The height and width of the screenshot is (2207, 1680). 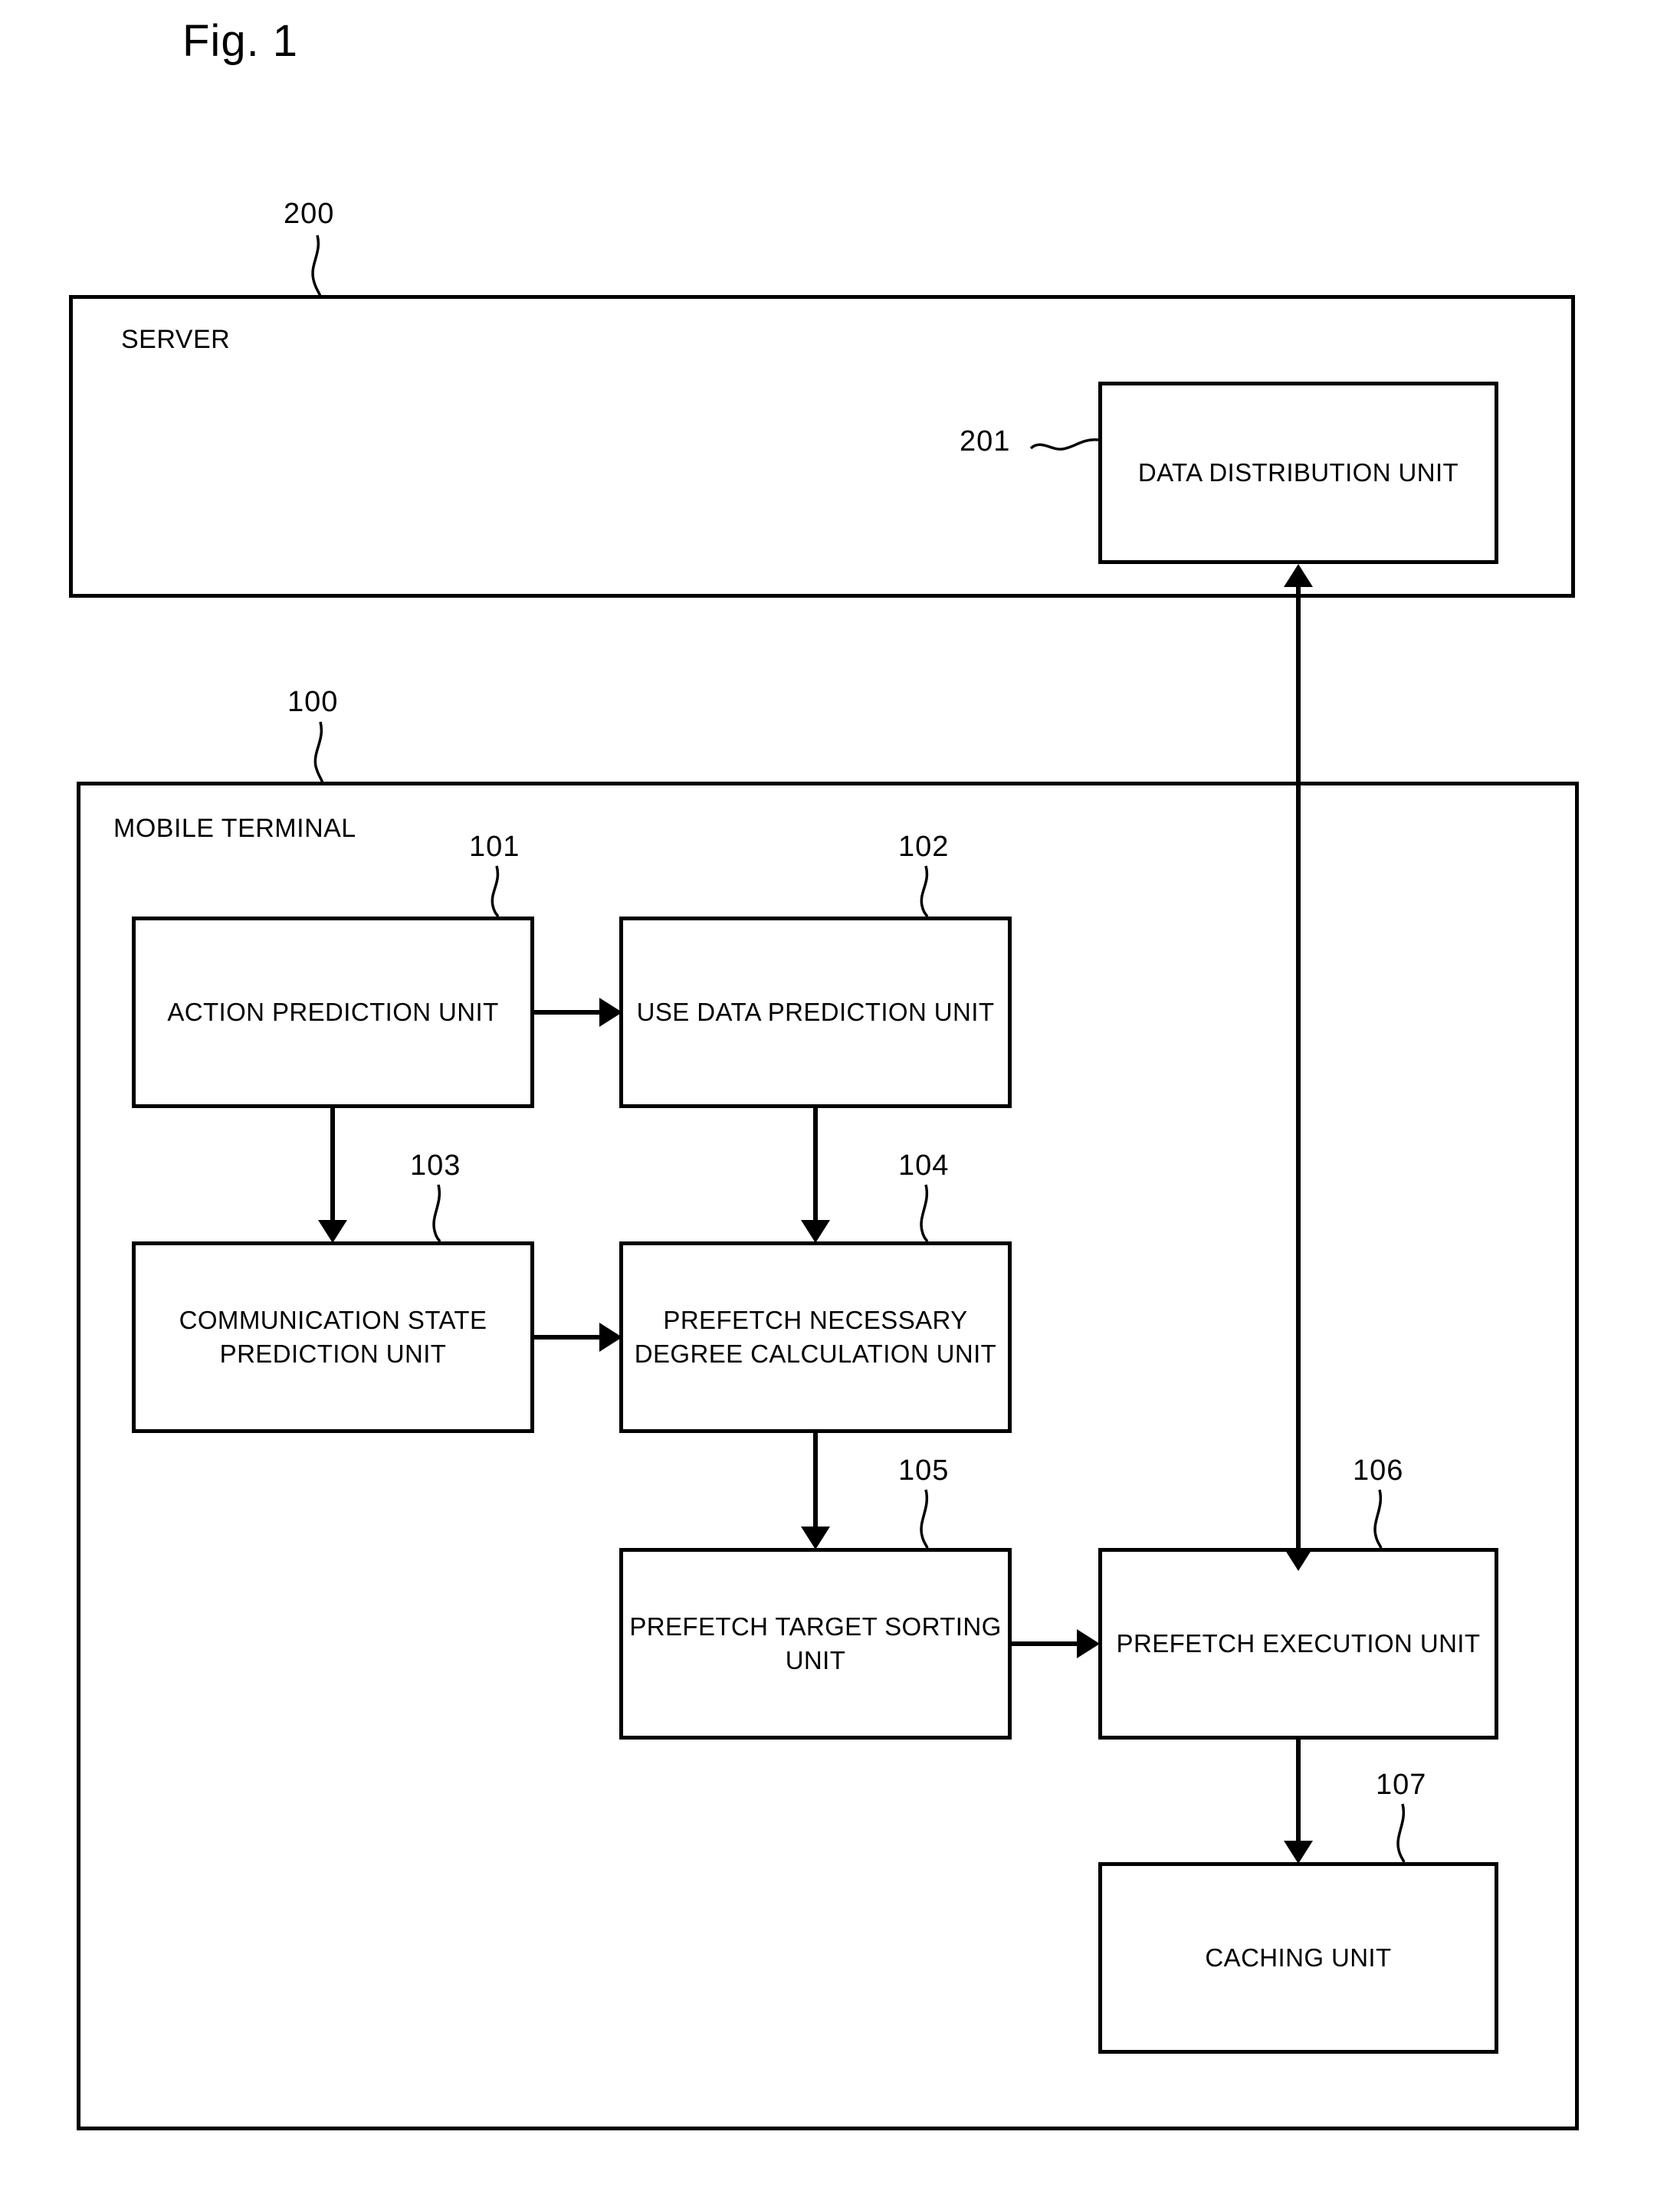 What do you see at coordinates (1378, 1470) in the screenshot?
I see `reference-numeral-106: 106` at bounding box center [1378, 1470].